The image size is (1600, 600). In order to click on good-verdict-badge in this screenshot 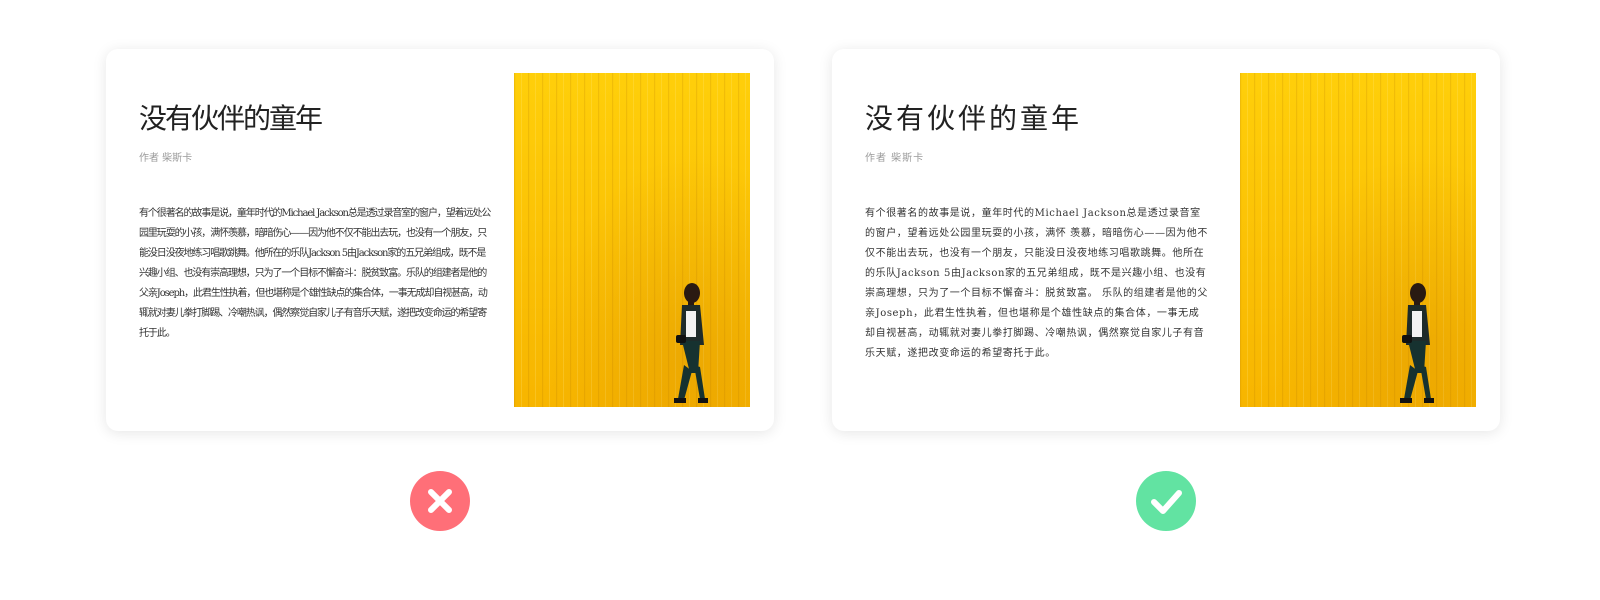, I will do `click(1166, 501)`.